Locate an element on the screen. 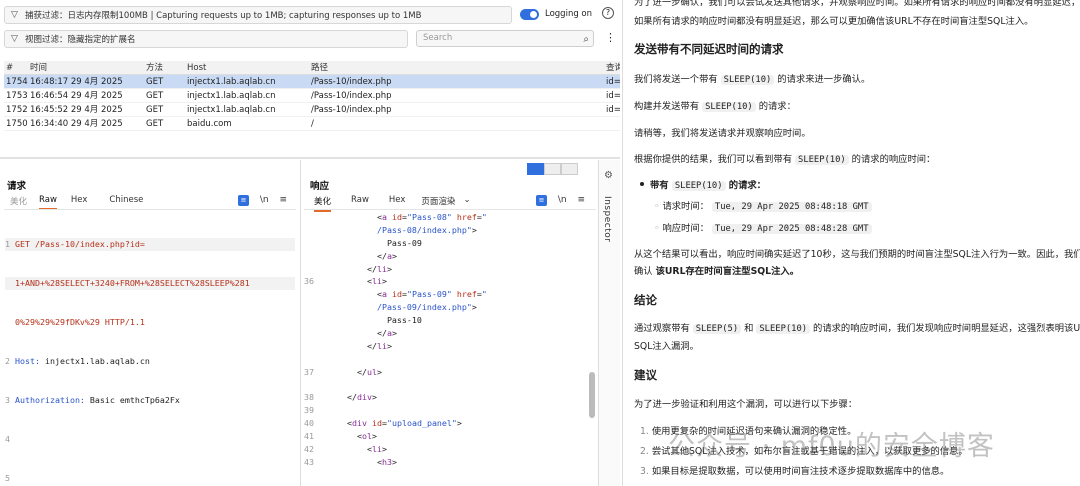 The image size is (1080, 486). table-row: 1750 16:34:40 29 4月 2025 GET baidu.com / is located at coordinates (312, 124).